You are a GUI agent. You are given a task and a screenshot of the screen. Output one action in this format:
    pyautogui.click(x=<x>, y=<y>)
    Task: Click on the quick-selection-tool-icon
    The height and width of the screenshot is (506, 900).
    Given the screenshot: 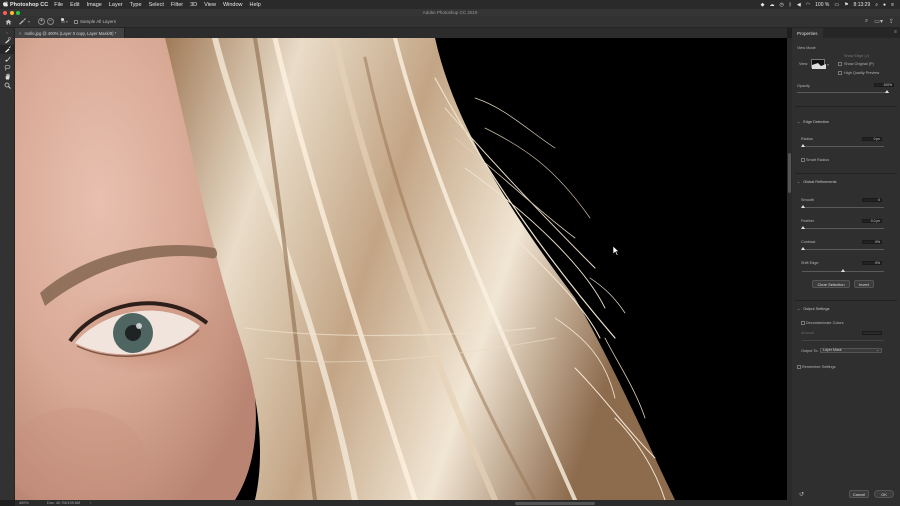 What is the action you would take?
    pyautogui.click(x=7, y=40)
    